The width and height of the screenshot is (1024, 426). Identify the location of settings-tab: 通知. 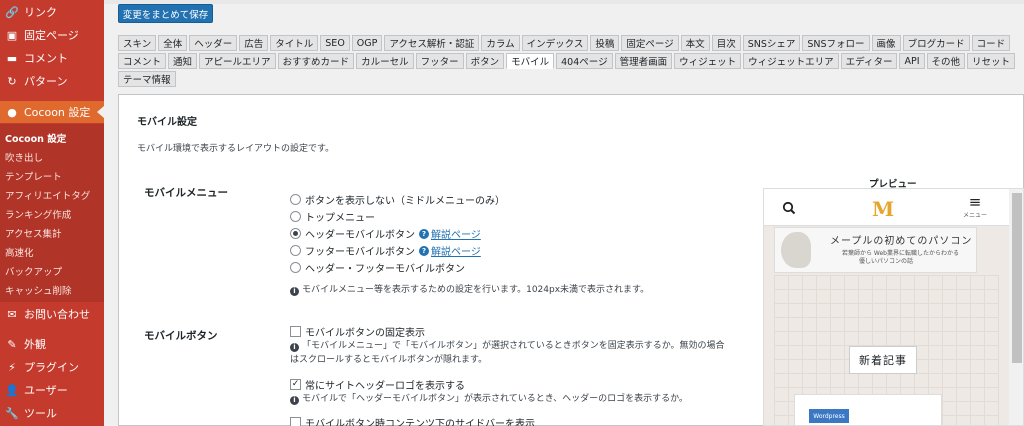
(183, 61).